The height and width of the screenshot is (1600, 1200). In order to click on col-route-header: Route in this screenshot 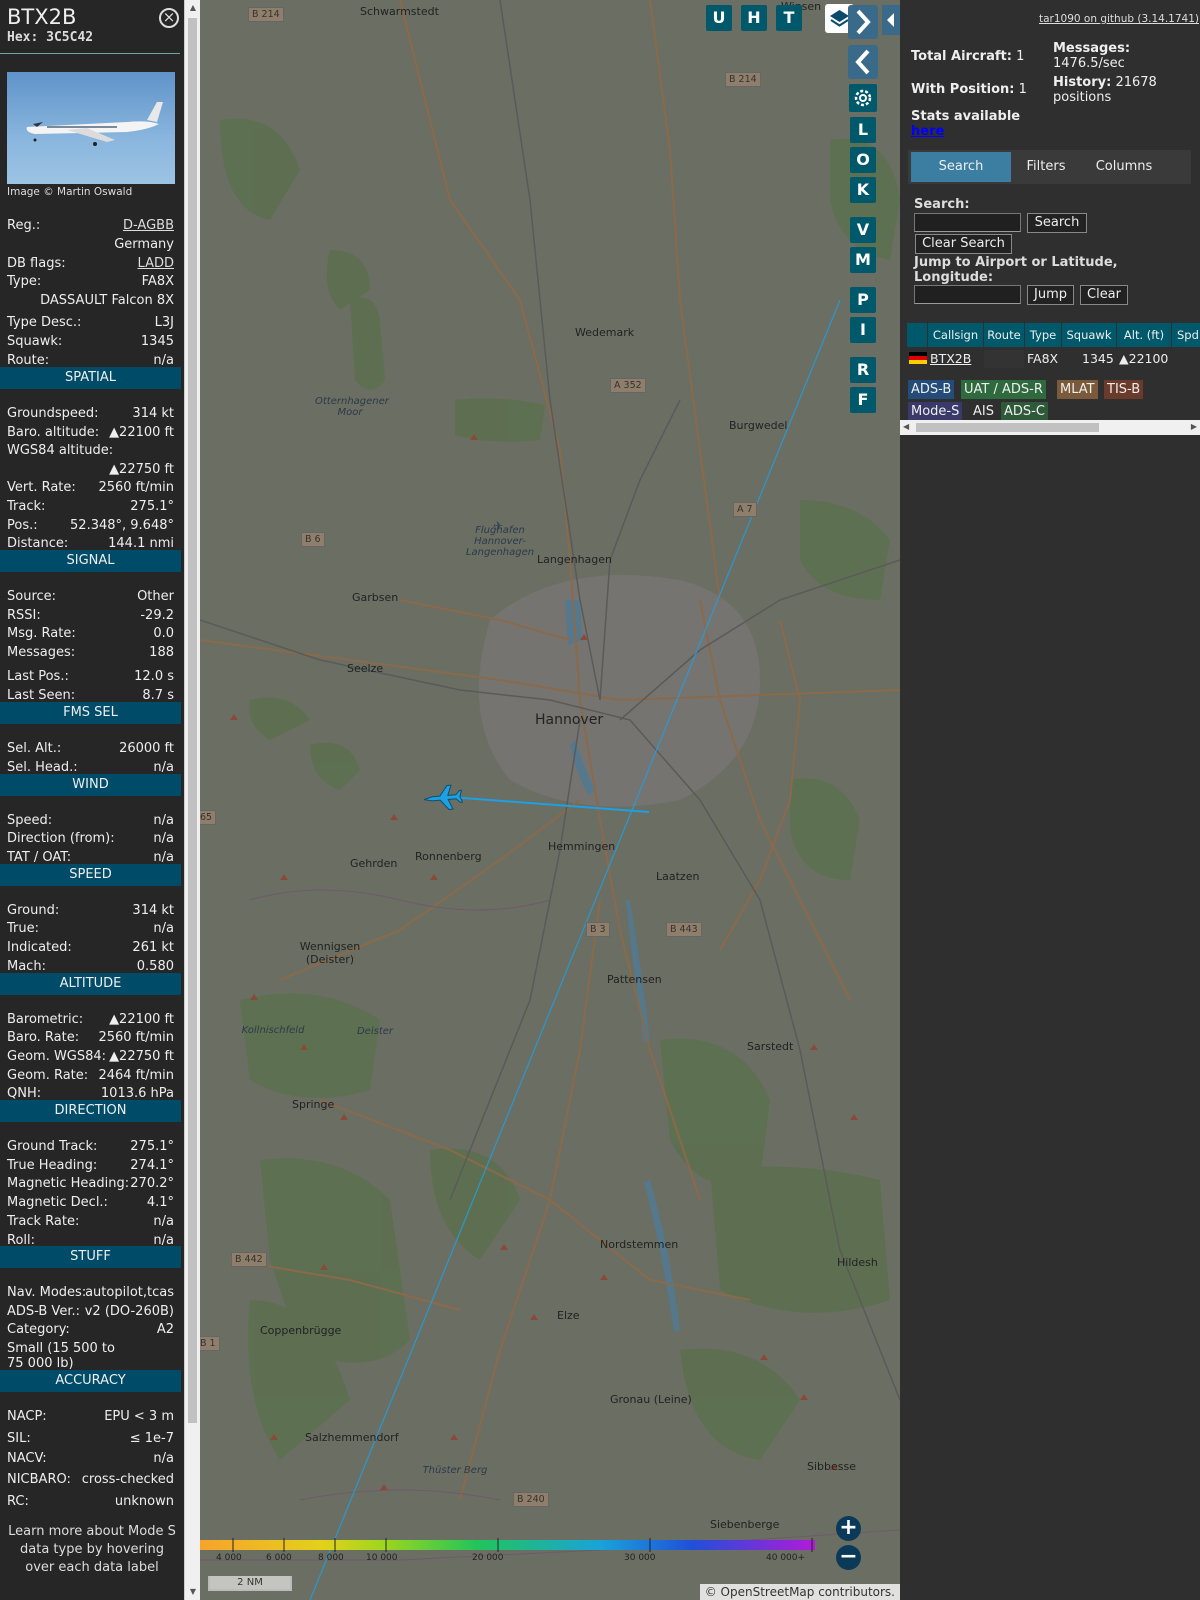, I will do `click(1004, 335)`.